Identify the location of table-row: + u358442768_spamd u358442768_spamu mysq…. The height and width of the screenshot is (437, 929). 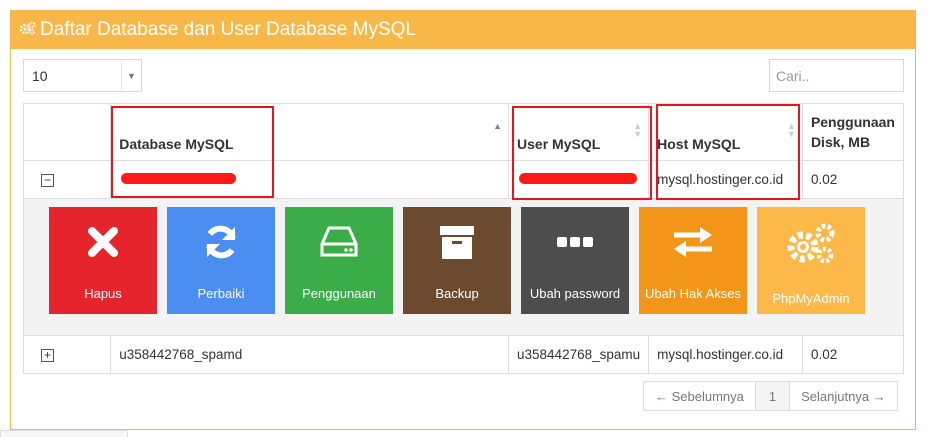
(463, 354).